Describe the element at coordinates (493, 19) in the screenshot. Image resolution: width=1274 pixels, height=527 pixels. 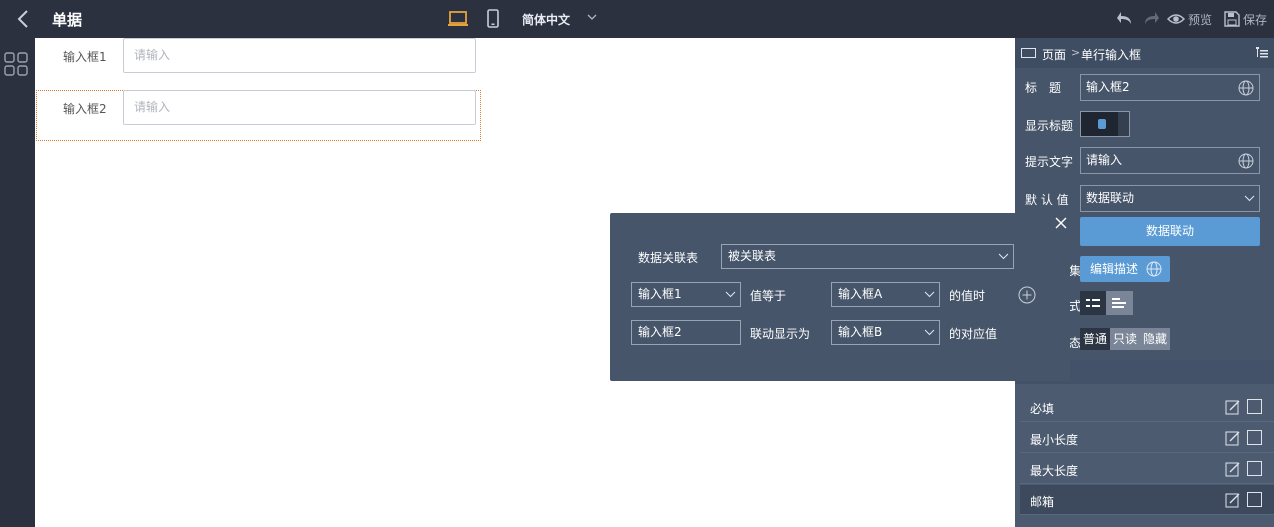
I see `mobile-icon` at that location.